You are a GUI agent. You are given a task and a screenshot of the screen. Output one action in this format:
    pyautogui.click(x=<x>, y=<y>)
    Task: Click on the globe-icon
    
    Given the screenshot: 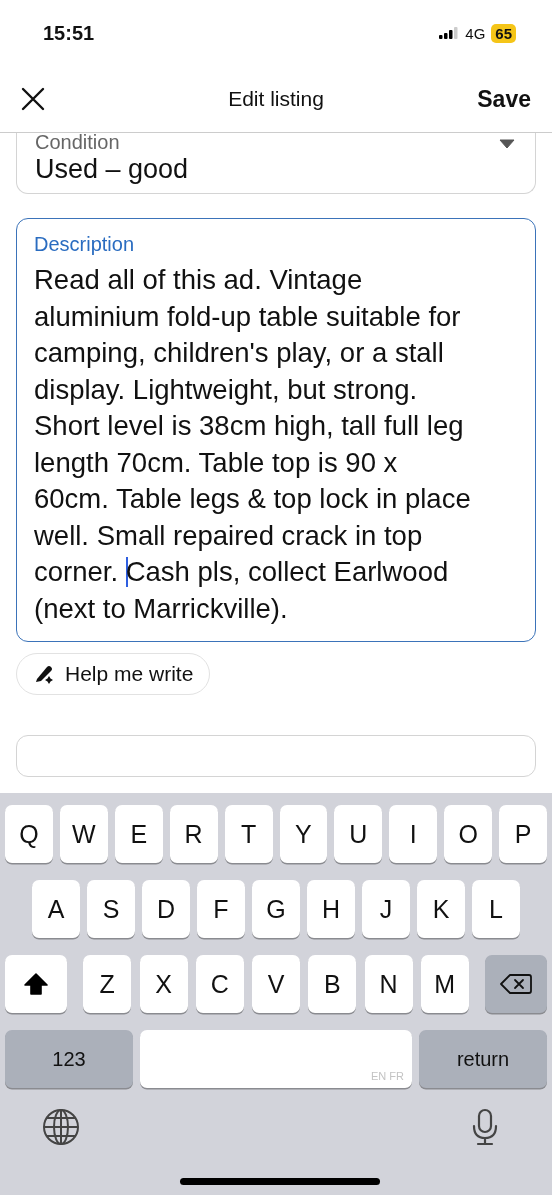 What is the action you would take?
    pyautogui.click(x=61, y=1127)
    